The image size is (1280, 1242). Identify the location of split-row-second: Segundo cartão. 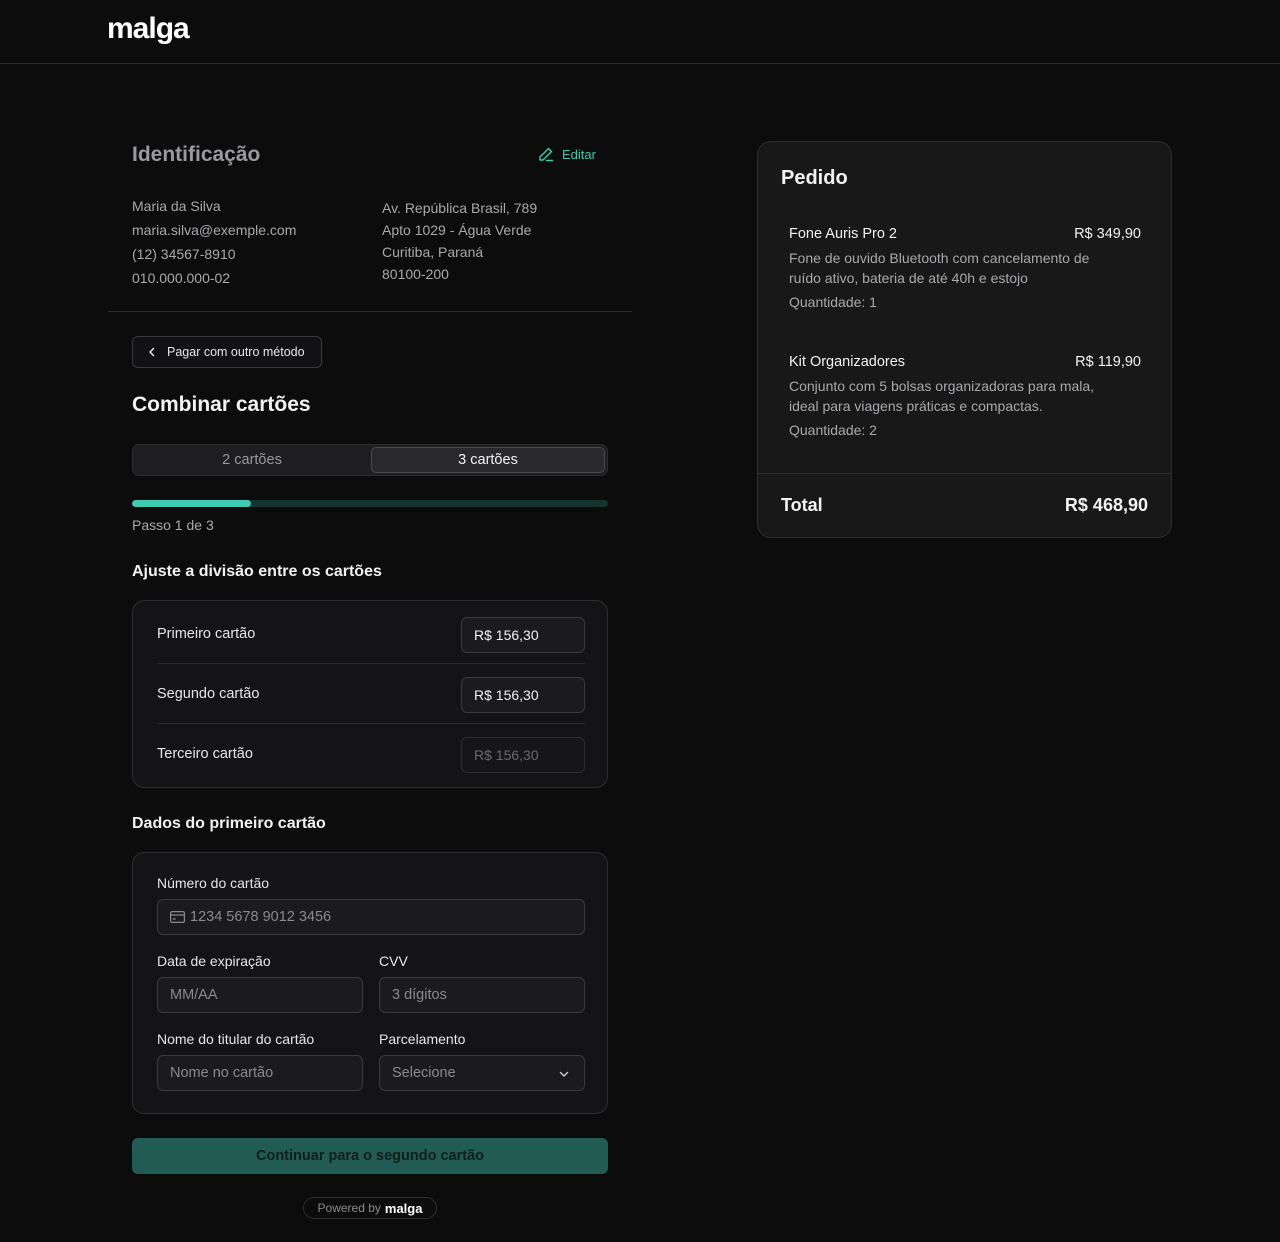
(371, 694).